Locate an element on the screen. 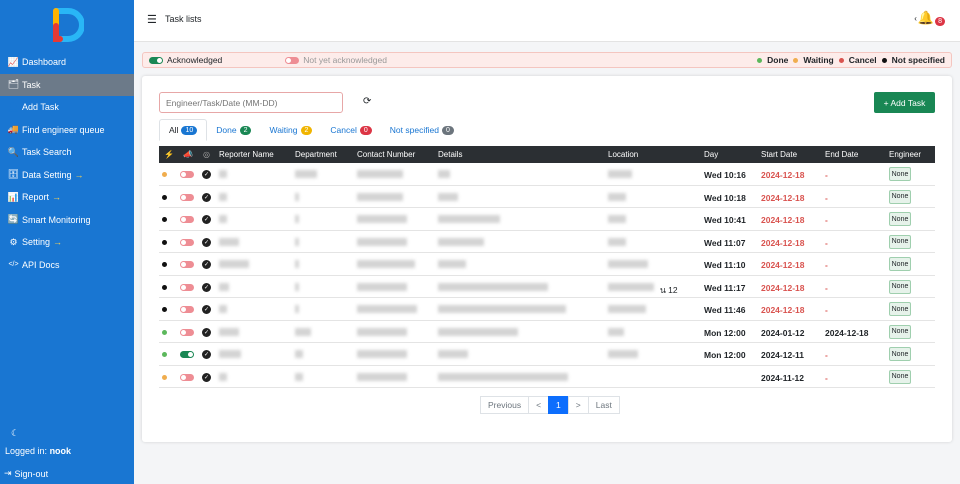 The image size is (960, 484). search-input is located at coordinates (251, 102).